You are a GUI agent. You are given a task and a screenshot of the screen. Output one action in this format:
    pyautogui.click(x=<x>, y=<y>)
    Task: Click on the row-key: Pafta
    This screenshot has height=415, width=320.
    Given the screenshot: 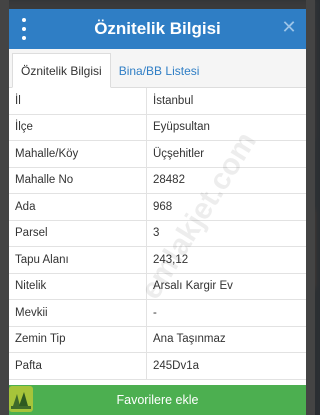 What is the action you would take?
    pyautogui.click(x=78, y=366)
    